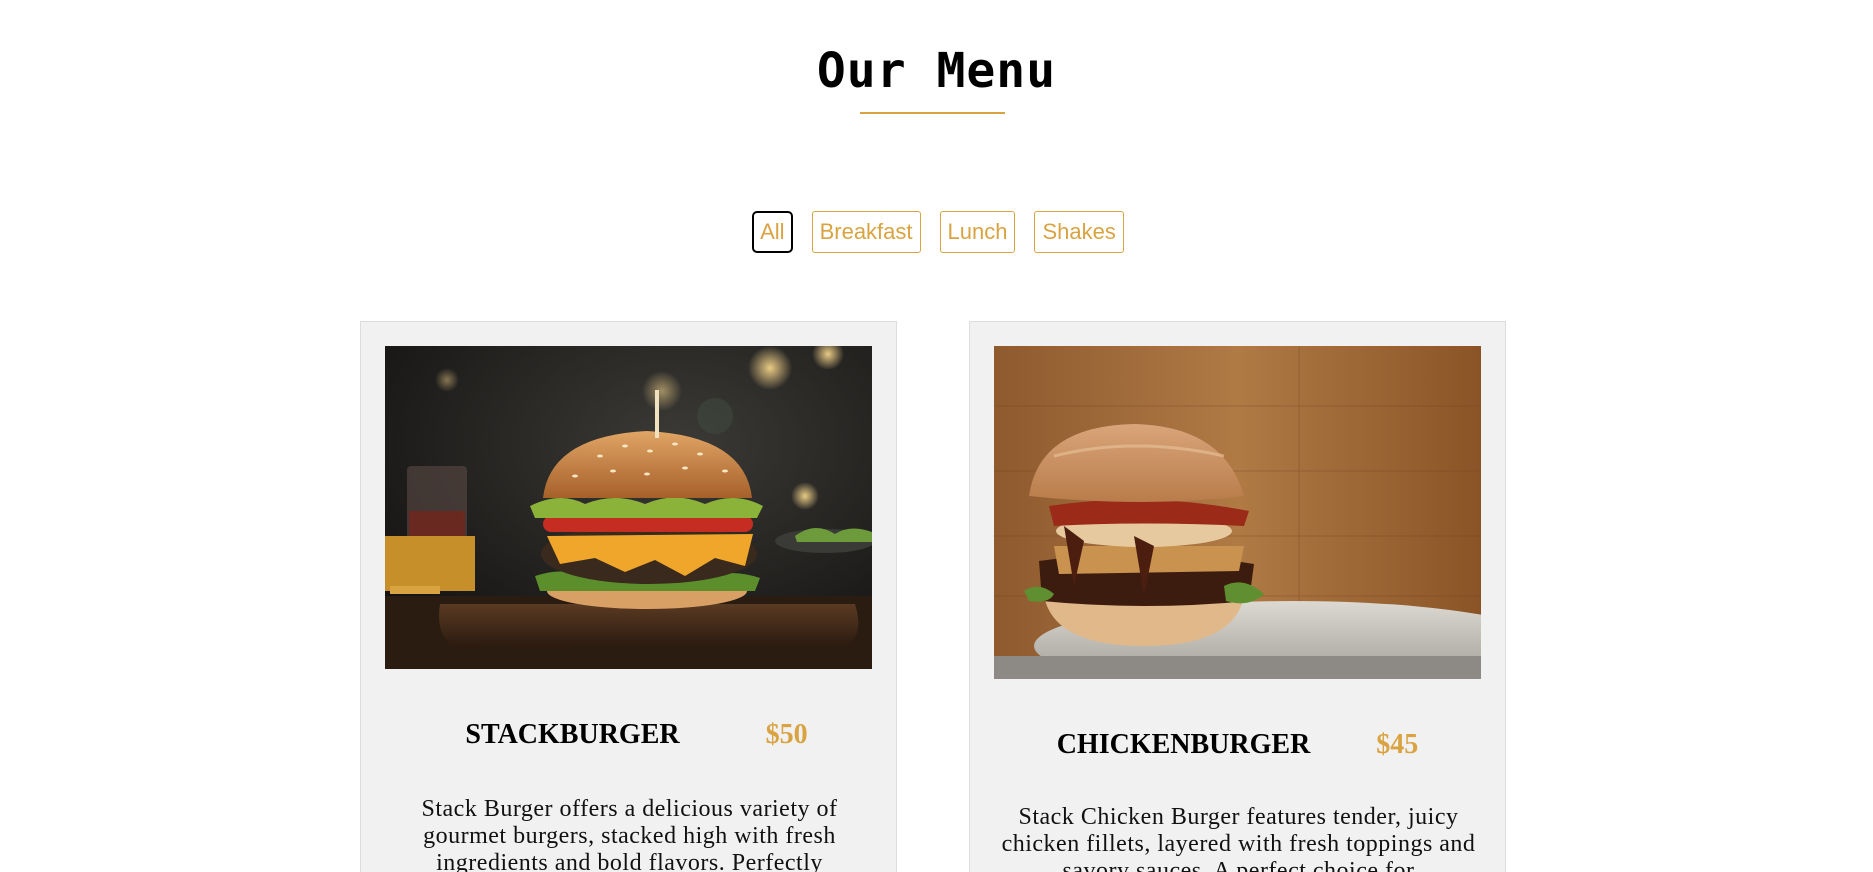  I want to click on chickenburger-photo, so click(1237, 512).